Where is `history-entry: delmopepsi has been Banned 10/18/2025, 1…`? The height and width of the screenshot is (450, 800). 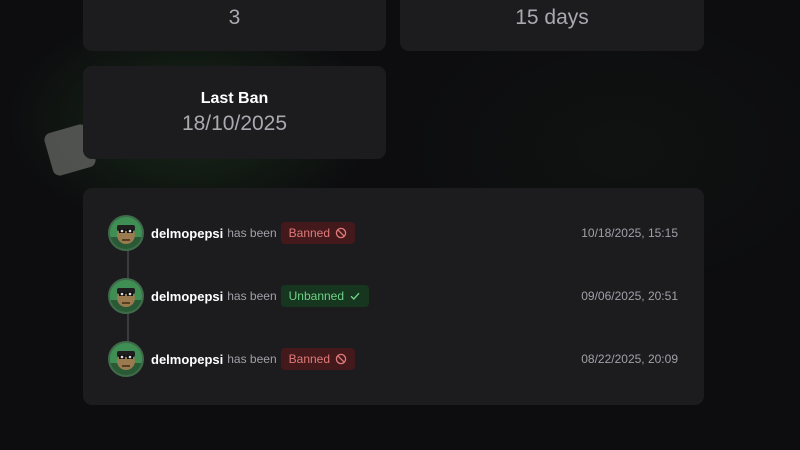 history-entry: delmopepsi has been Banned 10/18/2025, 1… is located at coordinates (393, 233).